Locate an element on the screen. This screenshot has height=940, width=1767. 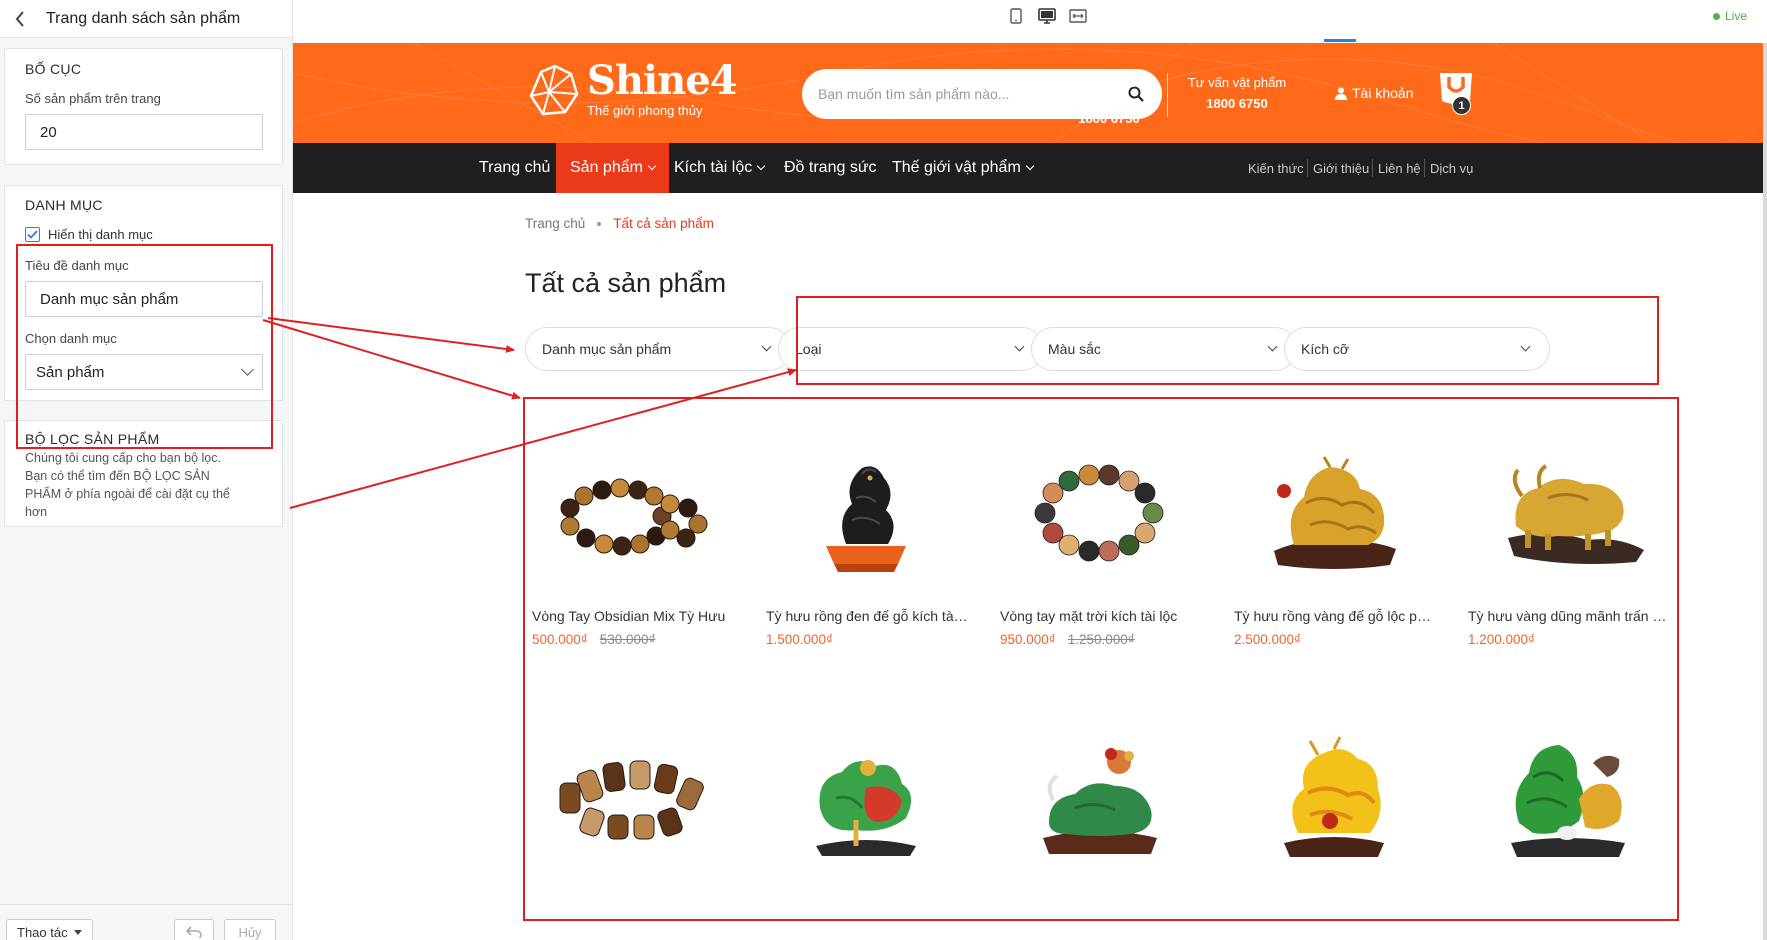
undo-icon is located at coordinates (194, 932).